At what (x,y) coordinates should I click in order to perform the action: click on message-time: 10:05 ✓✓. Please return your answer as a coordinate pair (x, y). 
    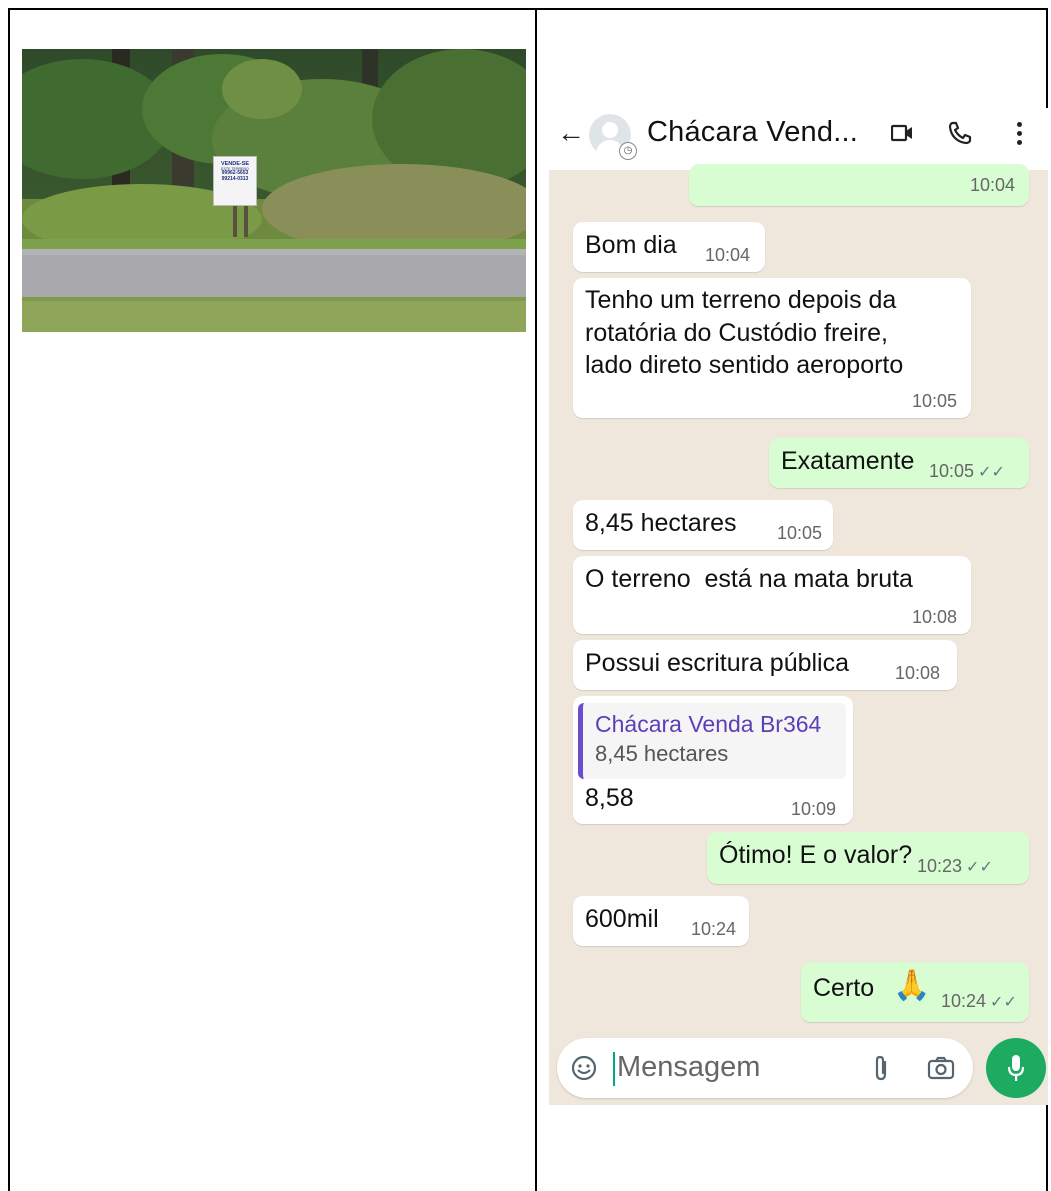
    Looking at the image, I should click on (967, 471).